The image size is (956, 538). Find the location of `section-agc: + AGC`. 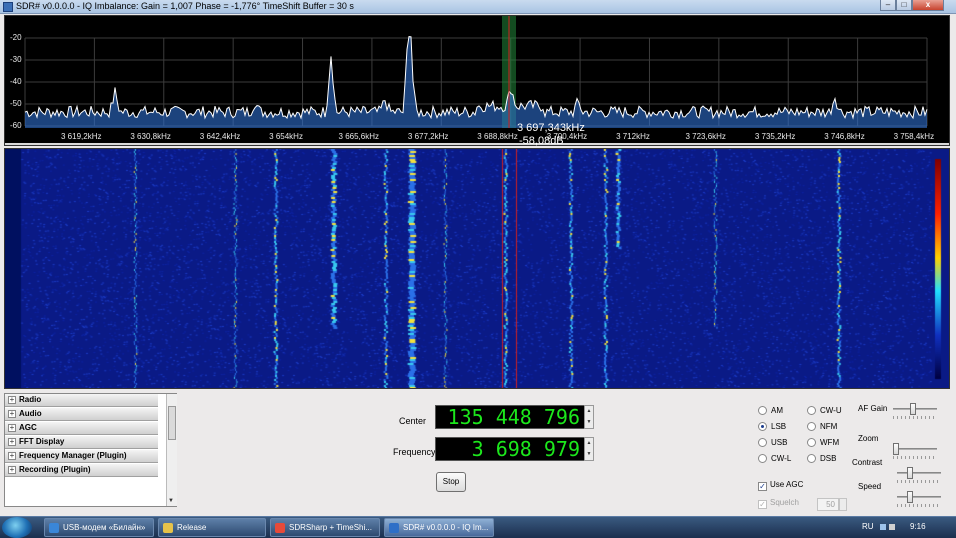

section-agc: + AGC is located at coordinates (81, 428).